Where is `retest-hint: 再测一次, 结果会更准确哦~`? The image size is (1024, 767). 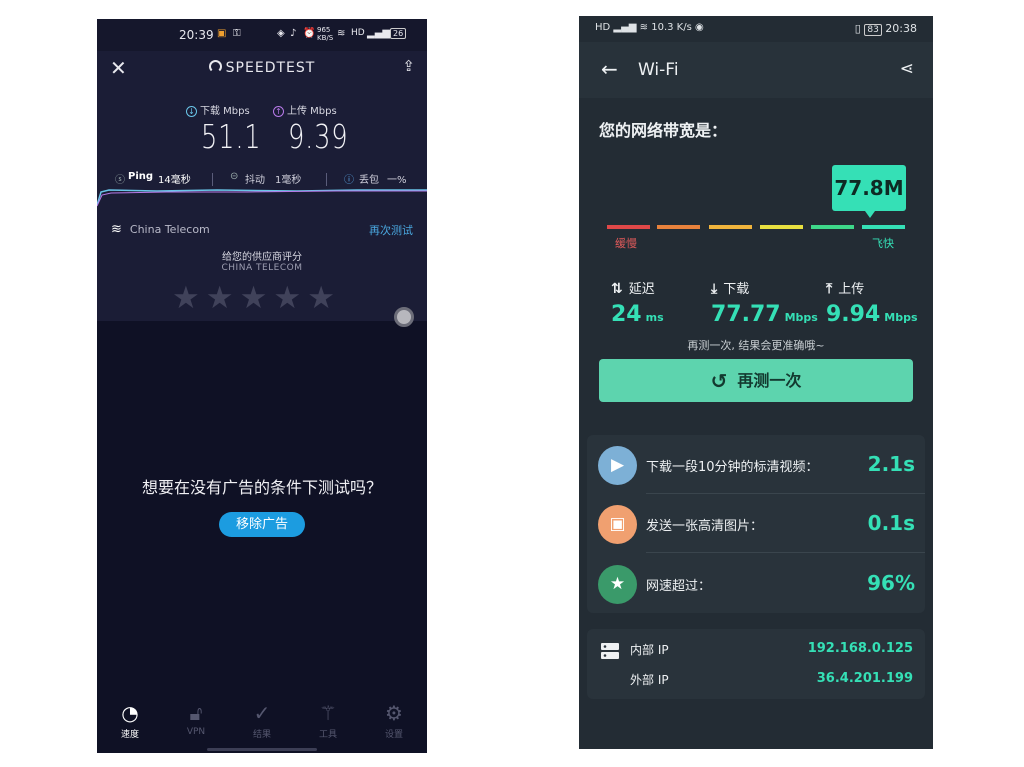 retest-hint: 再测一次, 结果会更准确哦~ is located at coordinates (756, 345).